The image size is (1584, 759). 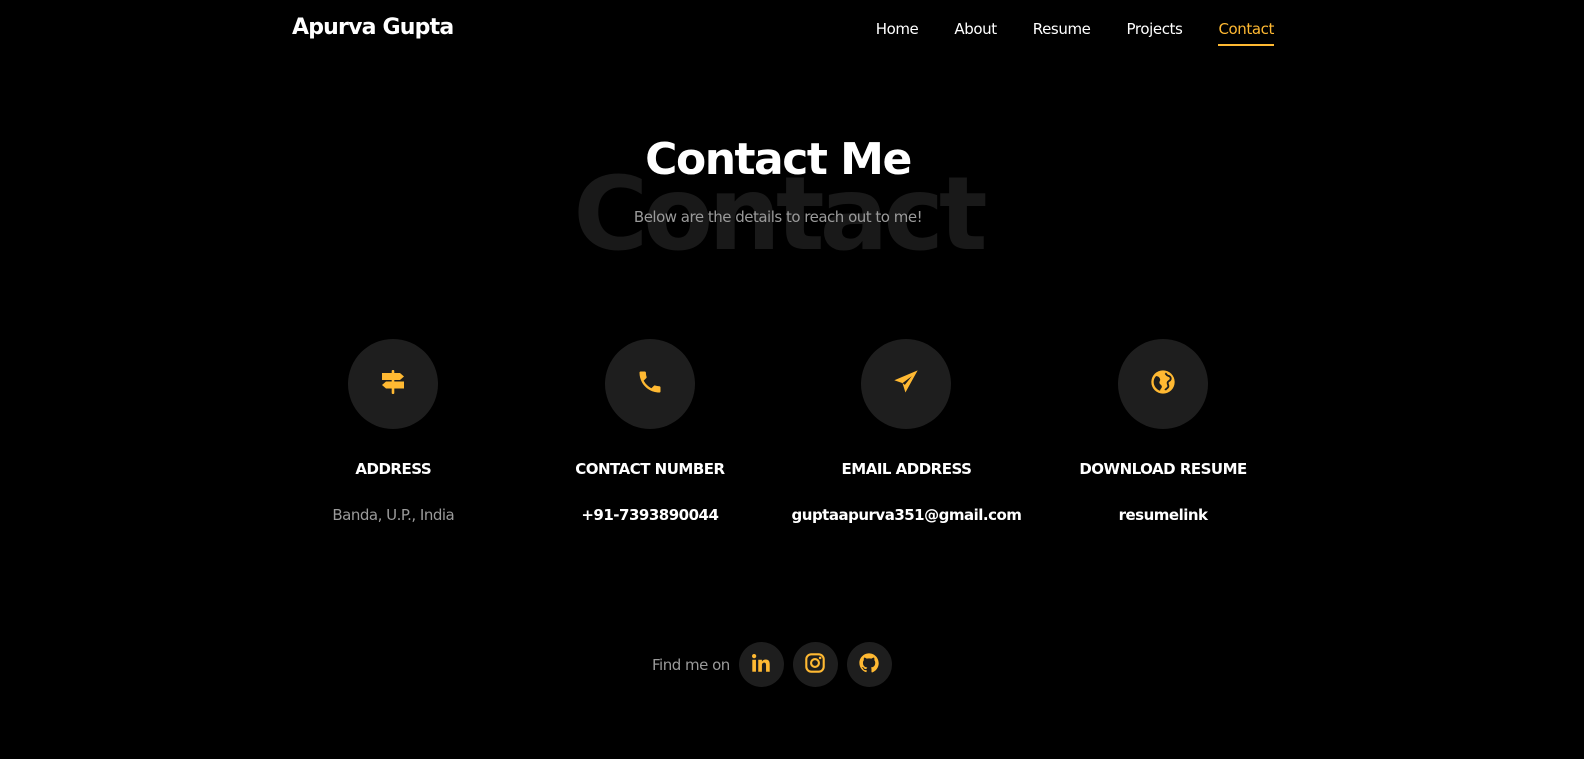 I want to click on globe-icon, so click(x=1163, y=384).